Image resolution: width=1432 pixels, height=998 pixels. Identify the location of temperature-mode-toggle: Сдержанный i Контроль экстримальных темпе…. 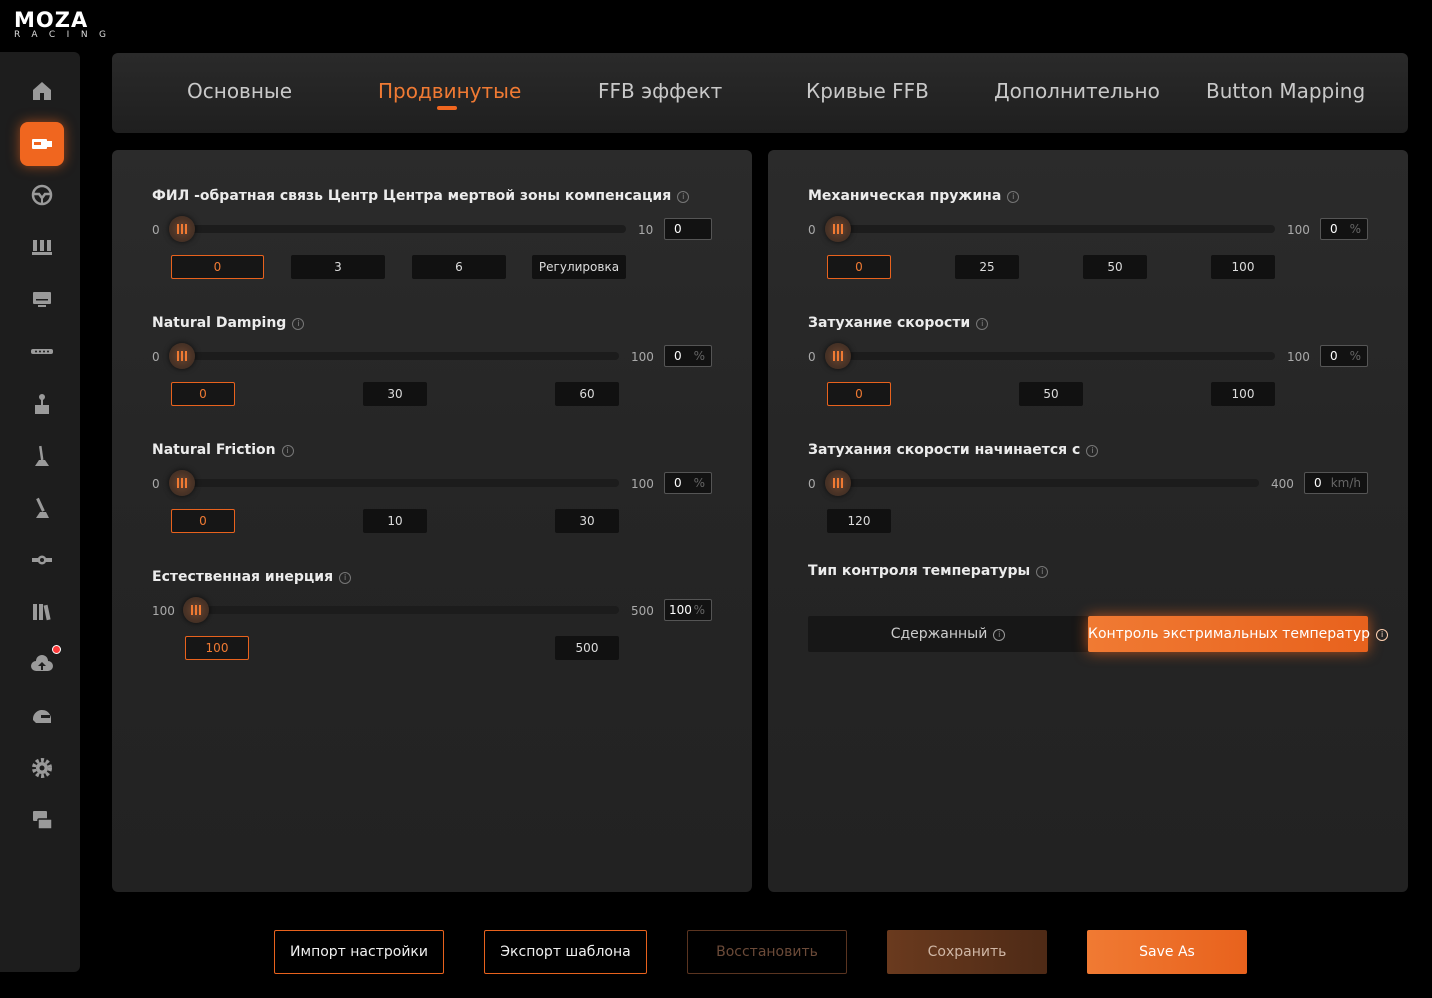
(1098, 634).